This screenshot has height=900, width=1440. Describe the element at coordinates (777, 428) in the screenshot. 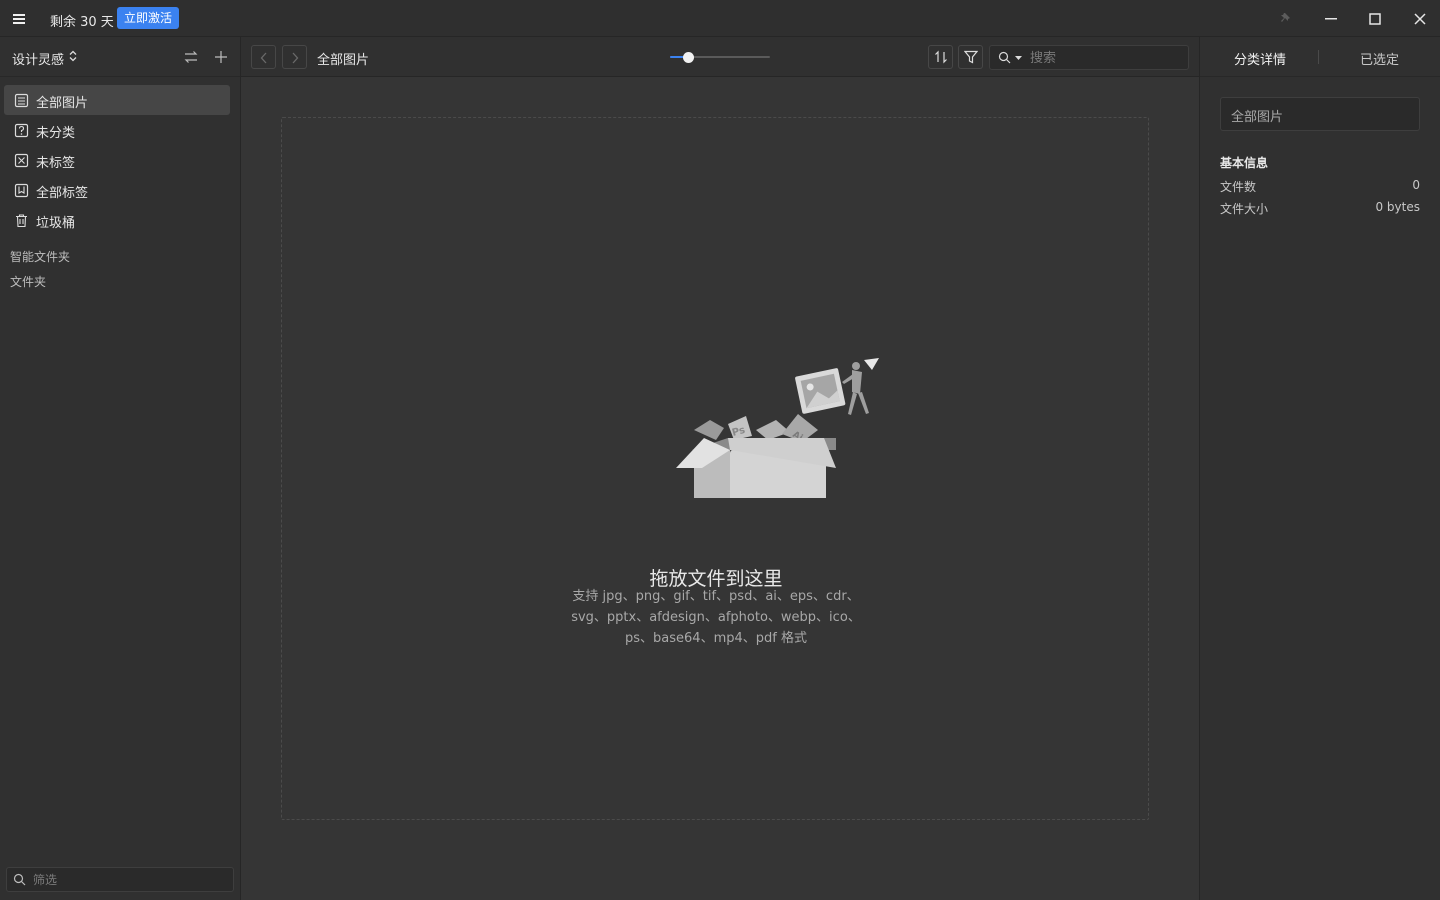

I see `empty-box-illustration: Ps Ai` at that location.